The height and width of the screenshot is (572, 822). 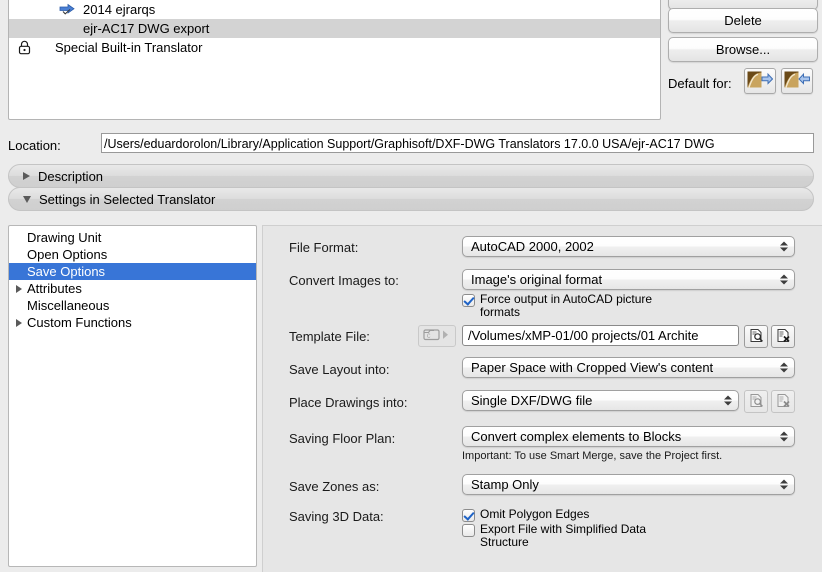 What do you see at coordinates (64, 237) in the screenshot?
I see `tree-item-label: Drawing Unit` at bounding box center [64, 237].